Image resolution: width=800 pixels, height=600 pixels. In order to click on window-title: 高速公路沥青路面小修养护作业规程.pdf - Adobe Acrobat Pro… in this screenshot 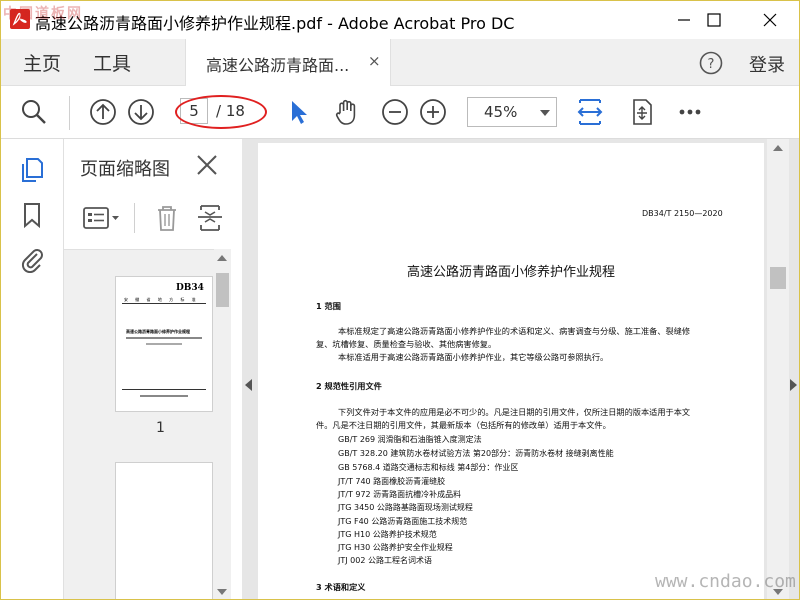, I will do `click(275, 23)`.